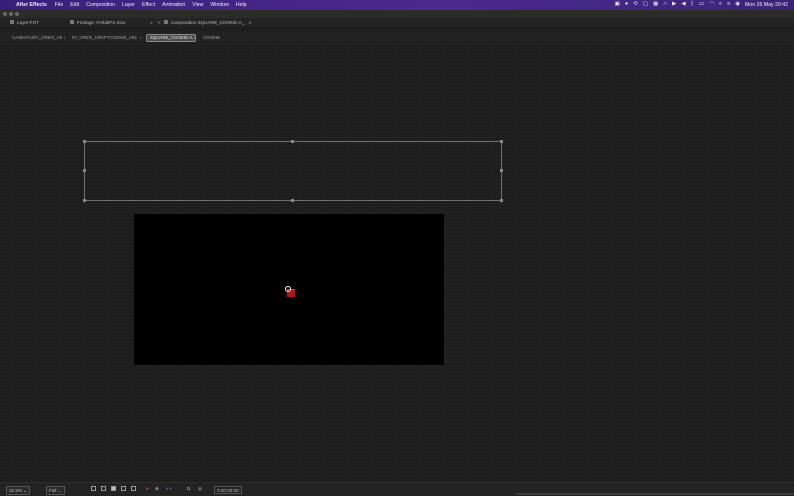  What do you see at coordinates (617, 5) in the screenshot?
I see `status-app-icon: ▣` at bounding box center [617, 5].